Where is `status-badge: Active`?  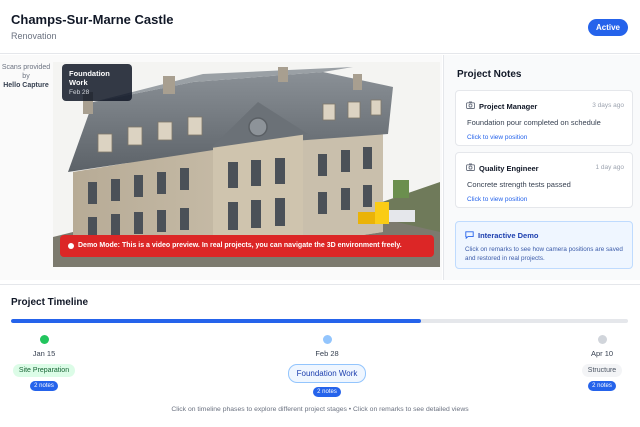
status-badge: Active is located at coordinates (607, 27).